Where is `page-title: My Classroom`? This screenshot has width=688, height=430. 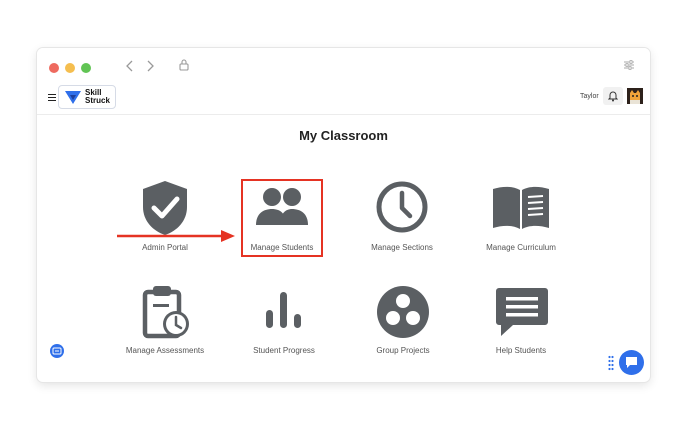 page-title: My Classroom is located at coordinates (343, 135).